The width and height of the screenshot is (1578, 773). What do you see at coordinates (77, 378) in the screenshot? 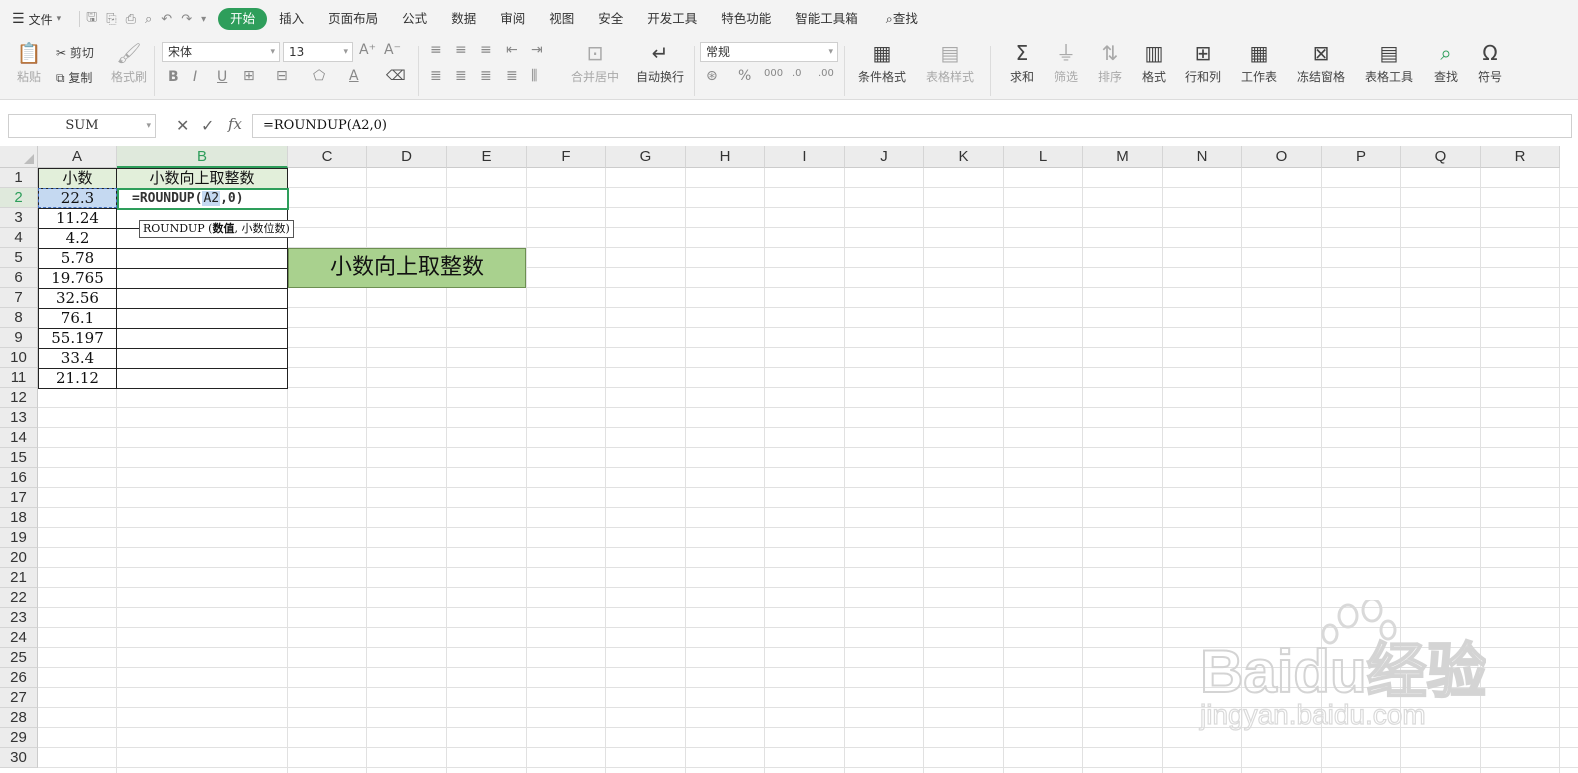
I see `cell-a11: 21.12` at bounding box center [77, 378].